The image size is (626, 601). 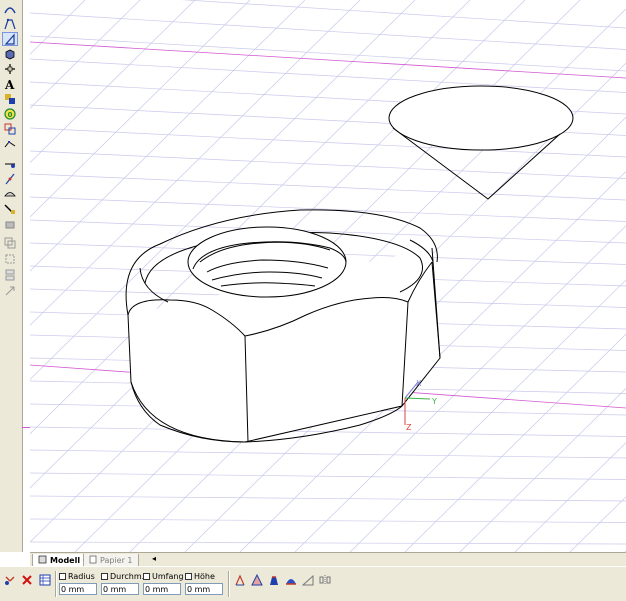 I want to click on measure-icon, so click(x=10, y=164).